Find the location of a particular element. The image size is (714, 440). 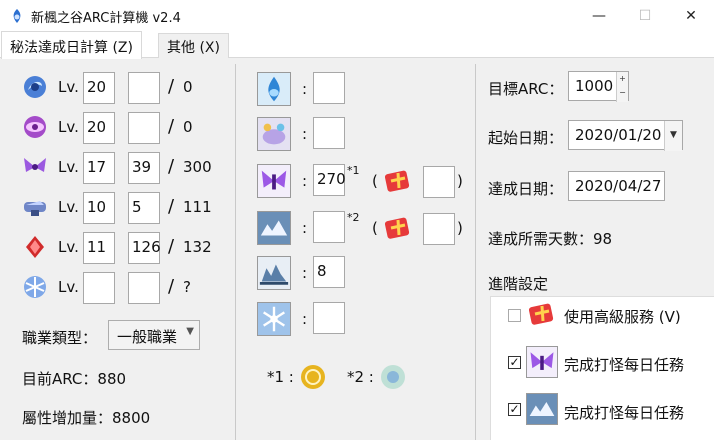

chu-chu-island-symbol-icon is located at coordinates (35, 127).